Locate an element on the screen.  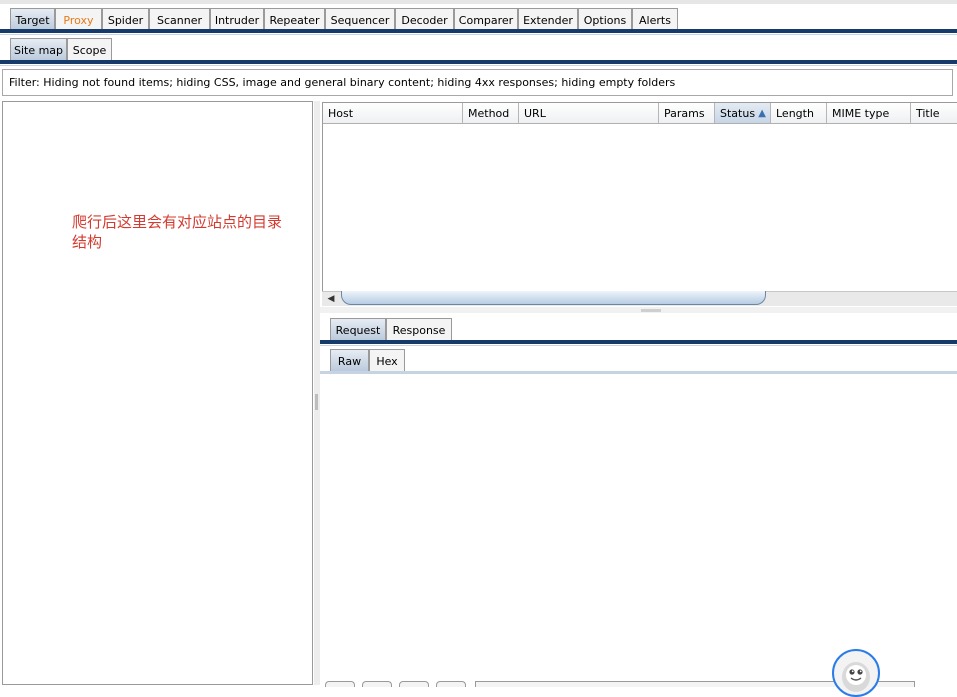
horizontal-splitter is located at coordinates (638, 310).